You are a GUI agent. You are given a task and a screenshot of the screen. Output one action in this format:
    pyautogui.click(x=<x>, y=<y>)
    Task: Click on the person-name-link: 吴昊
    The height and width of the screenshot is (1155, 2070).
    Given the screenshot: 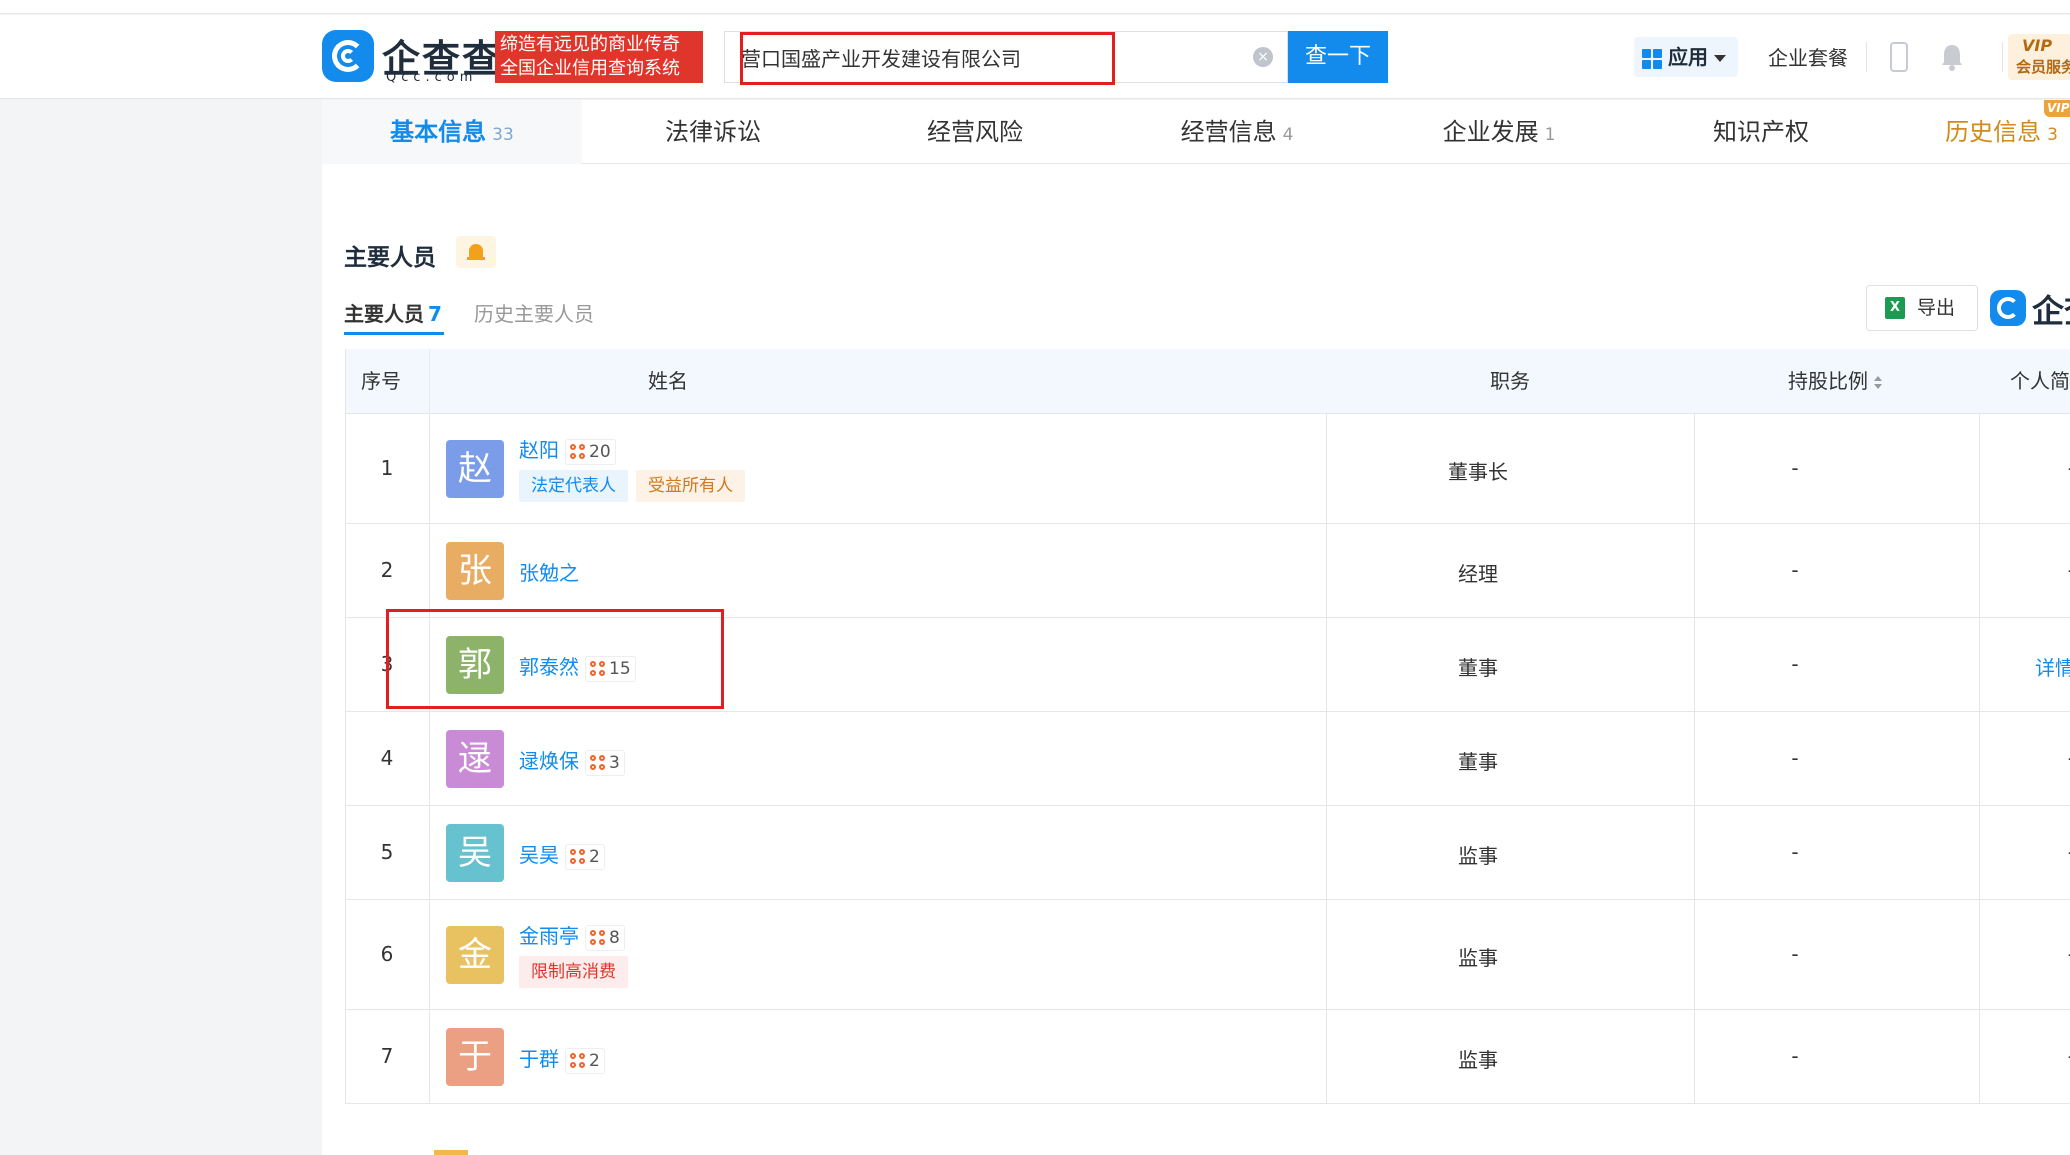 What is the action you would take?
    pyautogui.click(x=539, y=855)
    